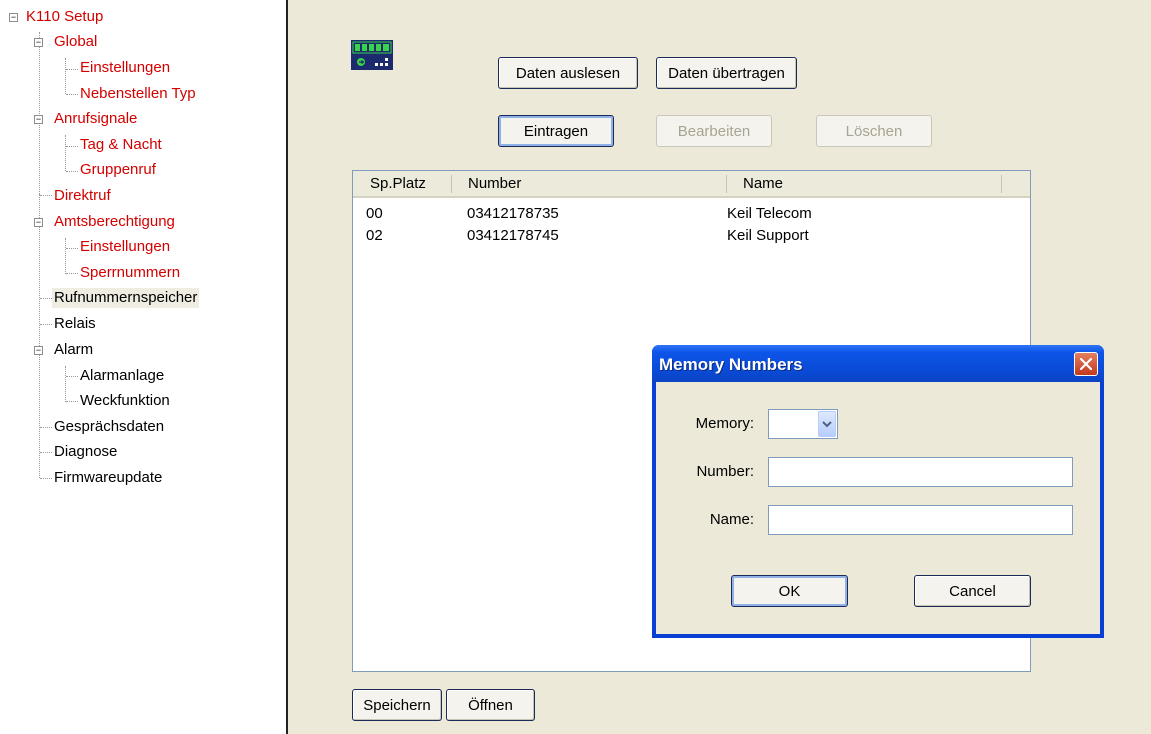 The width and height of the screenshot is (1151, 734). What do you see at coordinates (726, 73) in the screenshot?
I see `transfer-data-button: Daten übertragen` at bounding box center [726, 73].